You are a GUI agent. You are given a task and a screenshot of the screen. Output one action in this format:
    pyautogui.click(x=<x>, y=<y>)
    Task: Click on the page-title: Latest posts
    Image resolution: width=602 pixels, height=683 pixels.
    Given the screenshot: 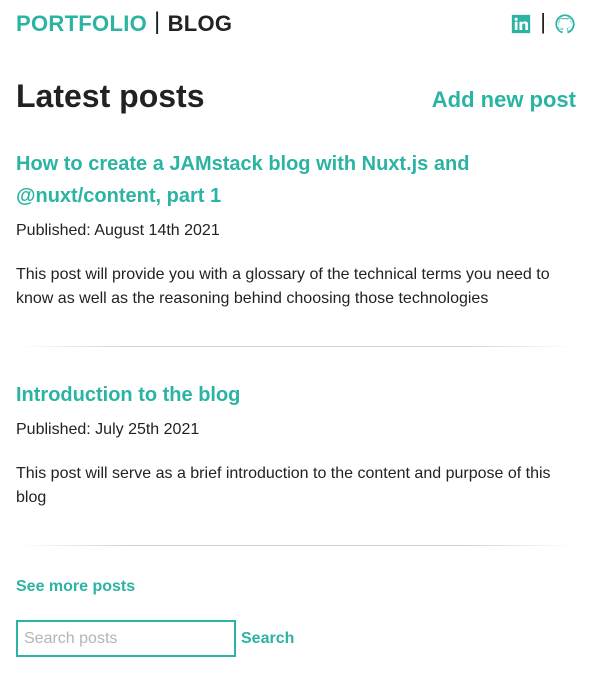 What is the action you would take?
    pyautogui.click(x=110, y=96)
    